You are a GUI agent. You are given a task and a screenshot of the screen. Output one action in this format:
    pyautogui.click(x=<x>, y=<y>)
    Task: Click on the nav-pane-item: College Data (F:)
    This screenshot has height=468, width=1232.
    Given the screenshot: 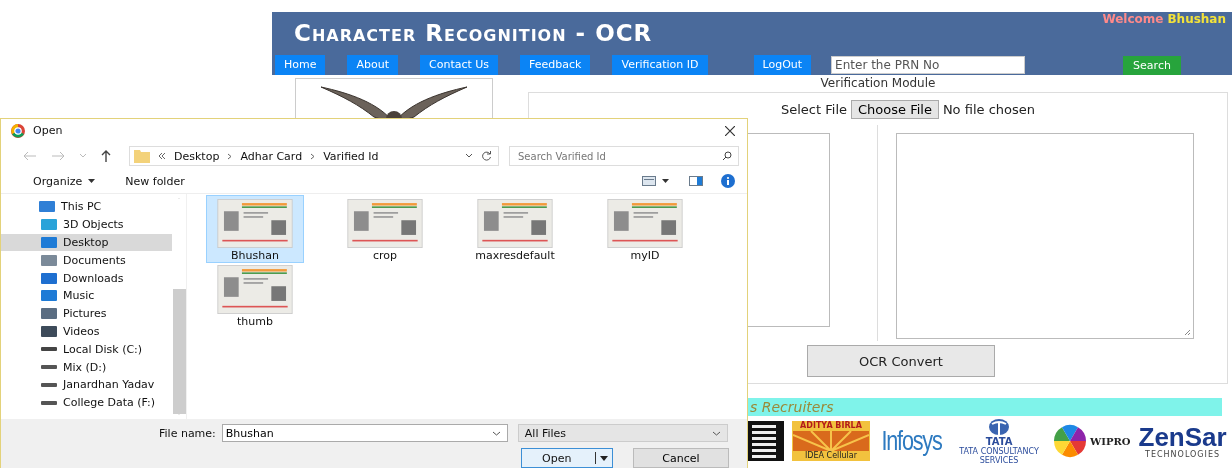 What is the action you would take?
    pyautogui.click(x=86, y=402)
    